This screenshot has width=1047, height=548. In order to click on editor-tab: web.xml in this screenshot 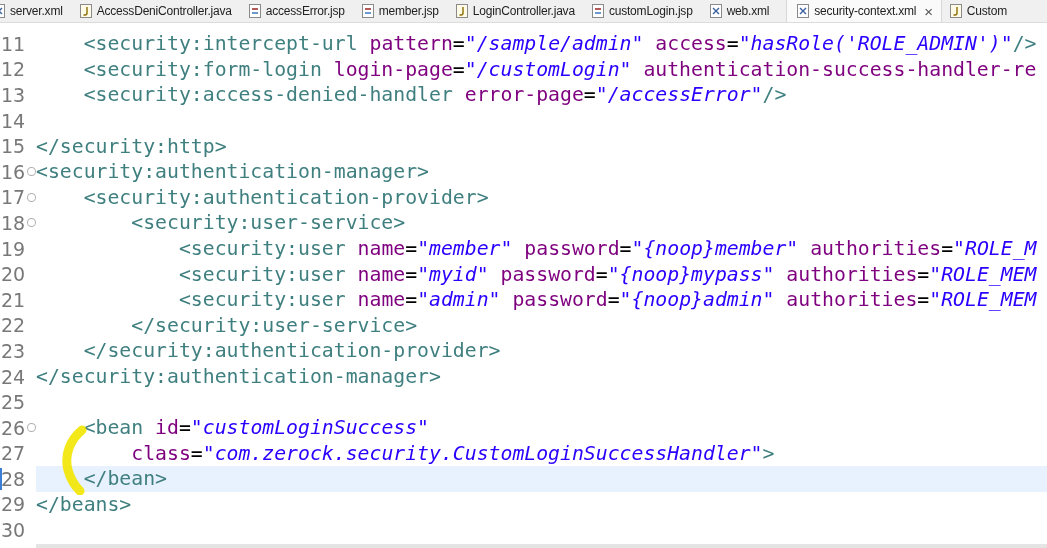, I will do `click(748, 11)`.